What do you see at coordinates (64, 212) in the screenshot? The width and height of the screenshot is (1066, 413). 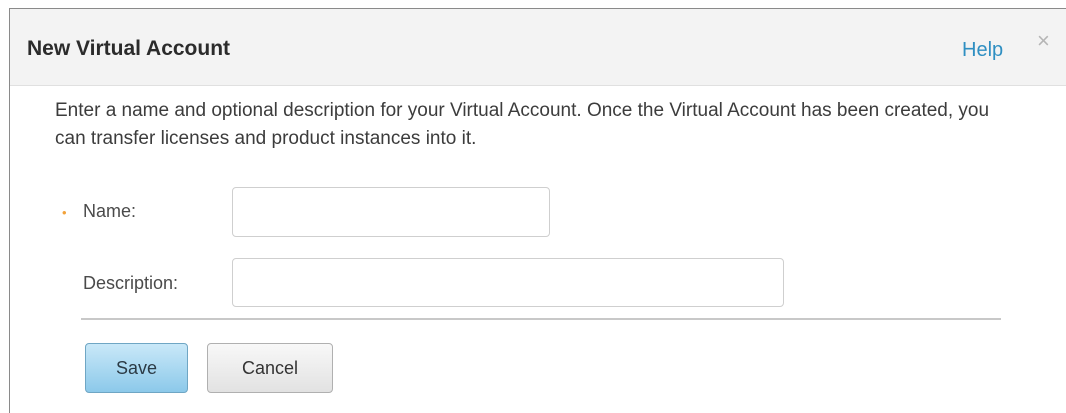 I see `required-marker: •` at bounding box center [64, 212].